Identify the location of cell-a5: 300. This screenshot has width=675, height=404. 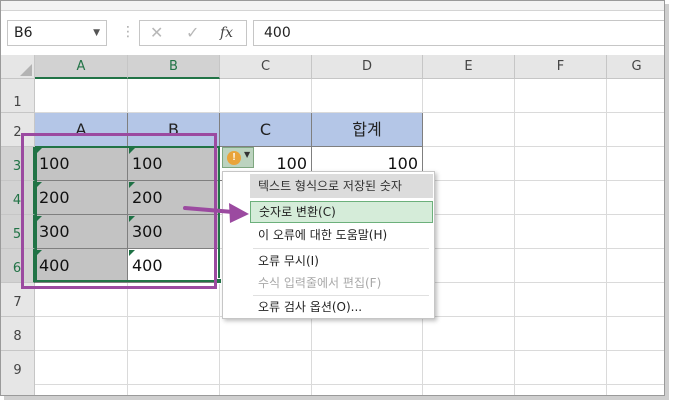
(81, 232).